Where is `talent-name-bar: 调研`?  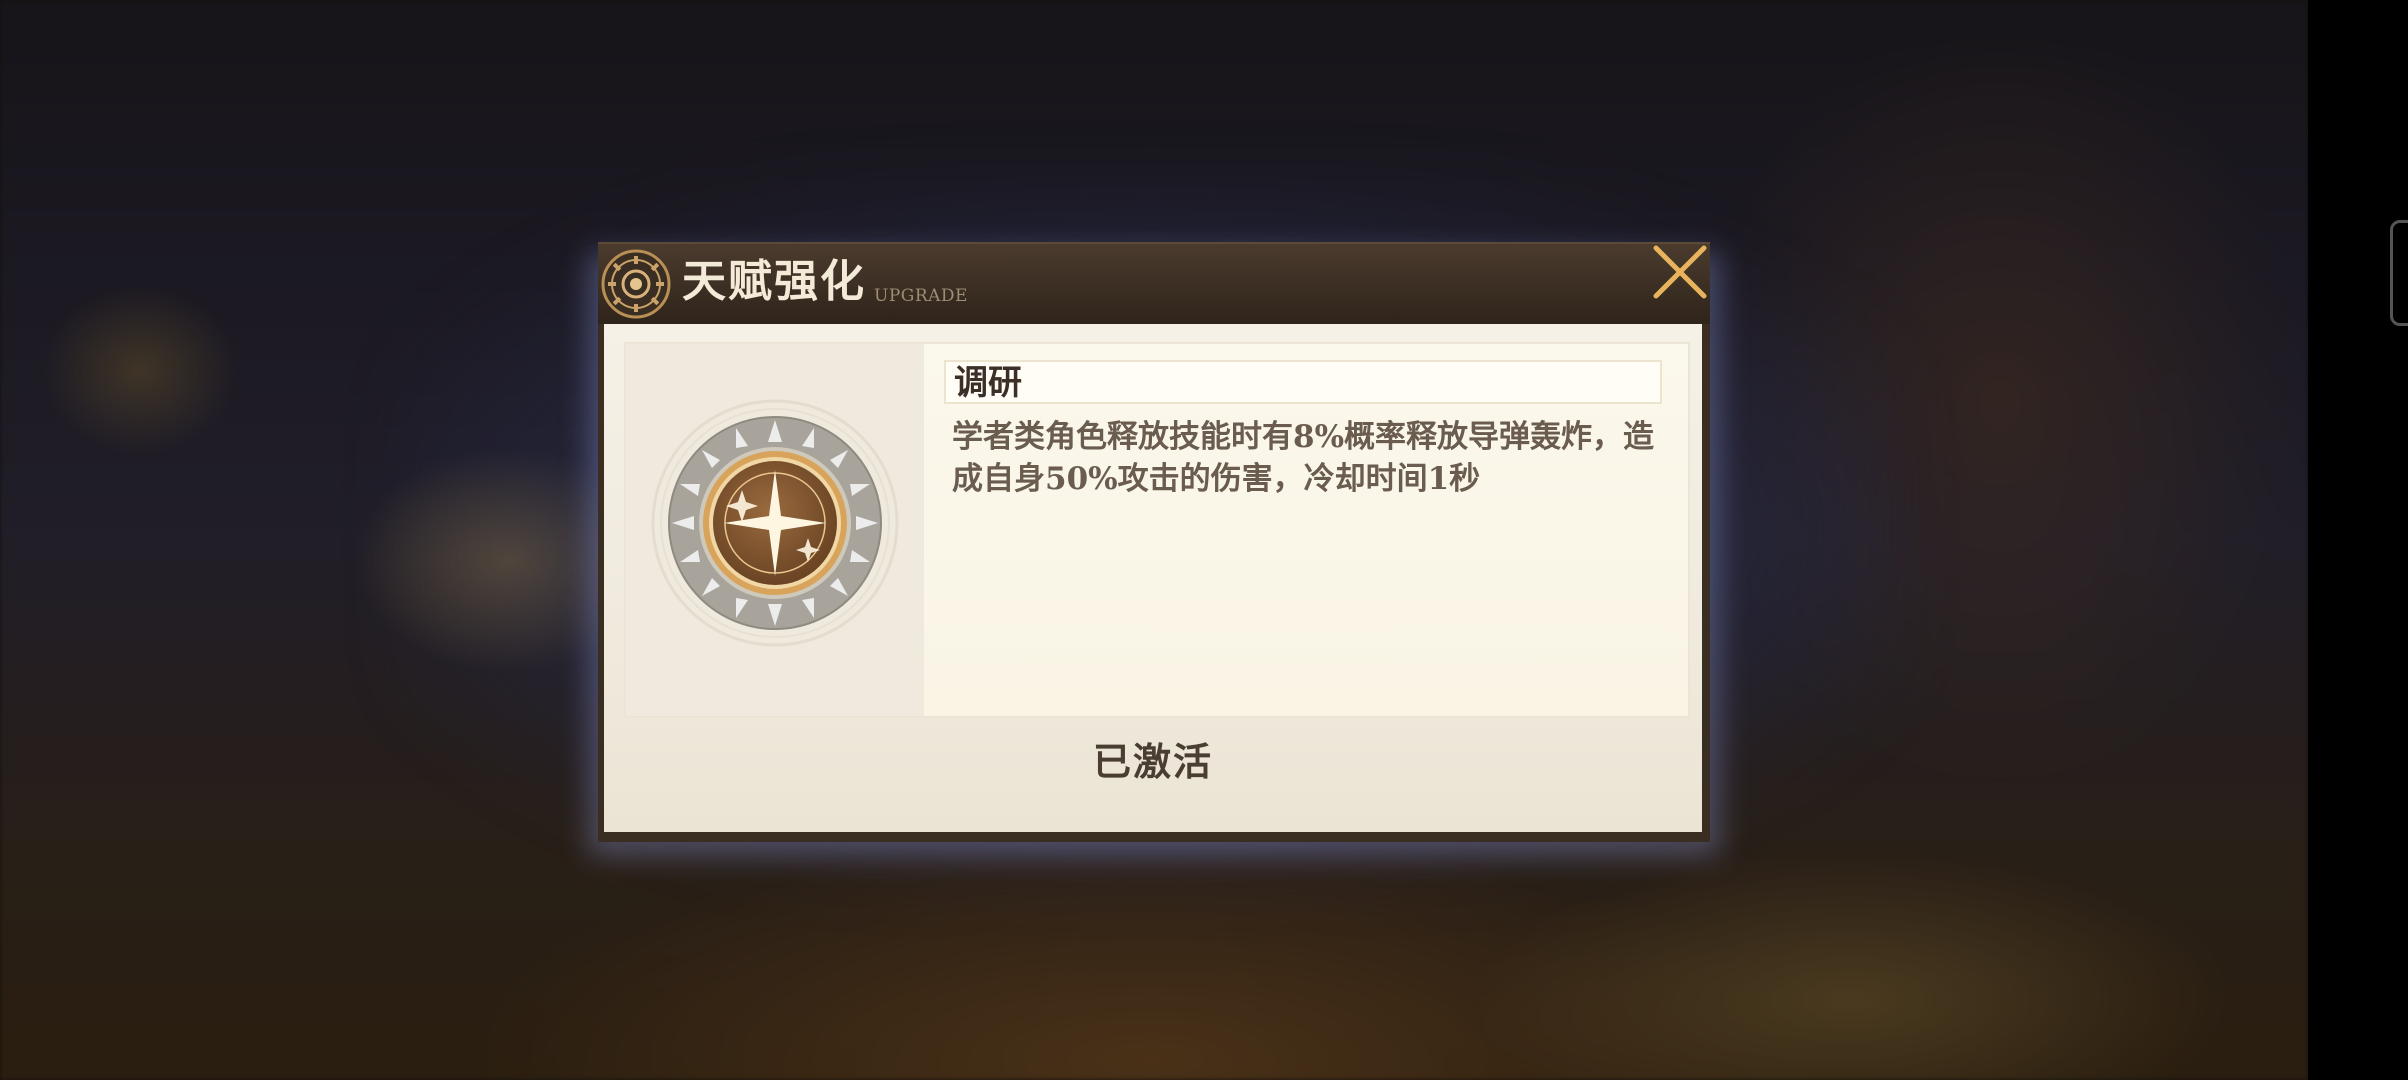
talent-name-bar: 调研 is located at coordinates (1303, 382).